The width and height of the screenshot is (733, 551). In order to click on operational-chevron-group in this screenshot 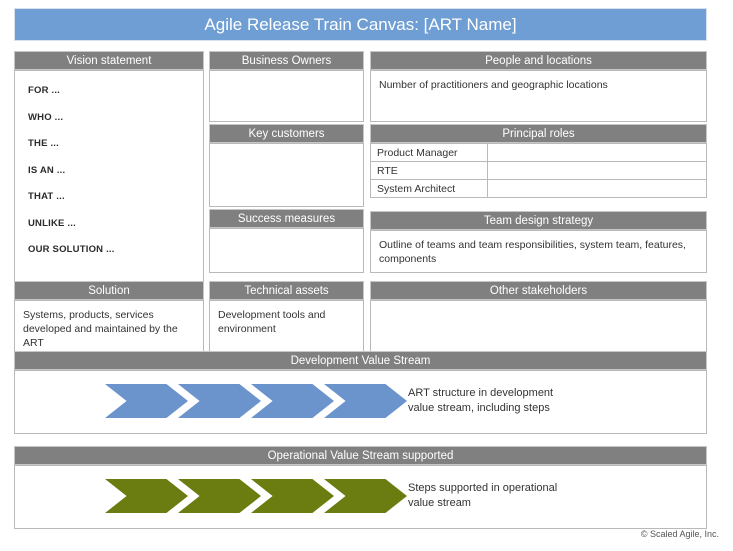, I will do `click(256, 496)`.